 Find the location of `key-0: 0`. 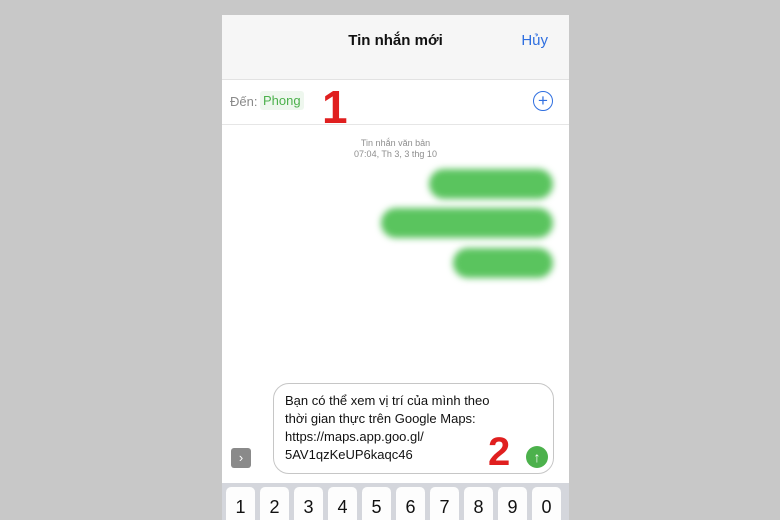

key-0: 0 is located at coordinates (546, 503).